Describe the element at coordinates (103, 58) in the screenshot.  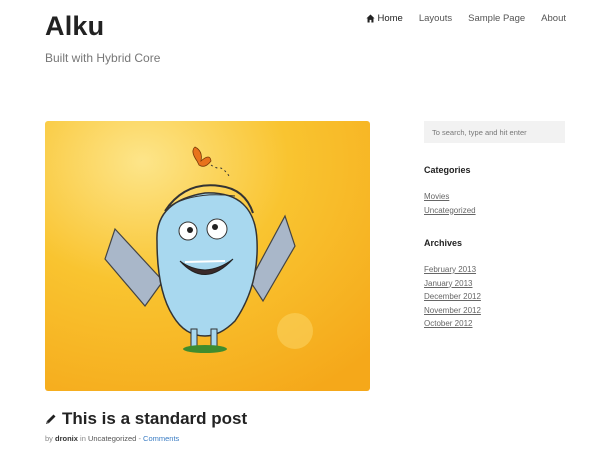
I see `site-description: Built with Hybrid Core` at that location.